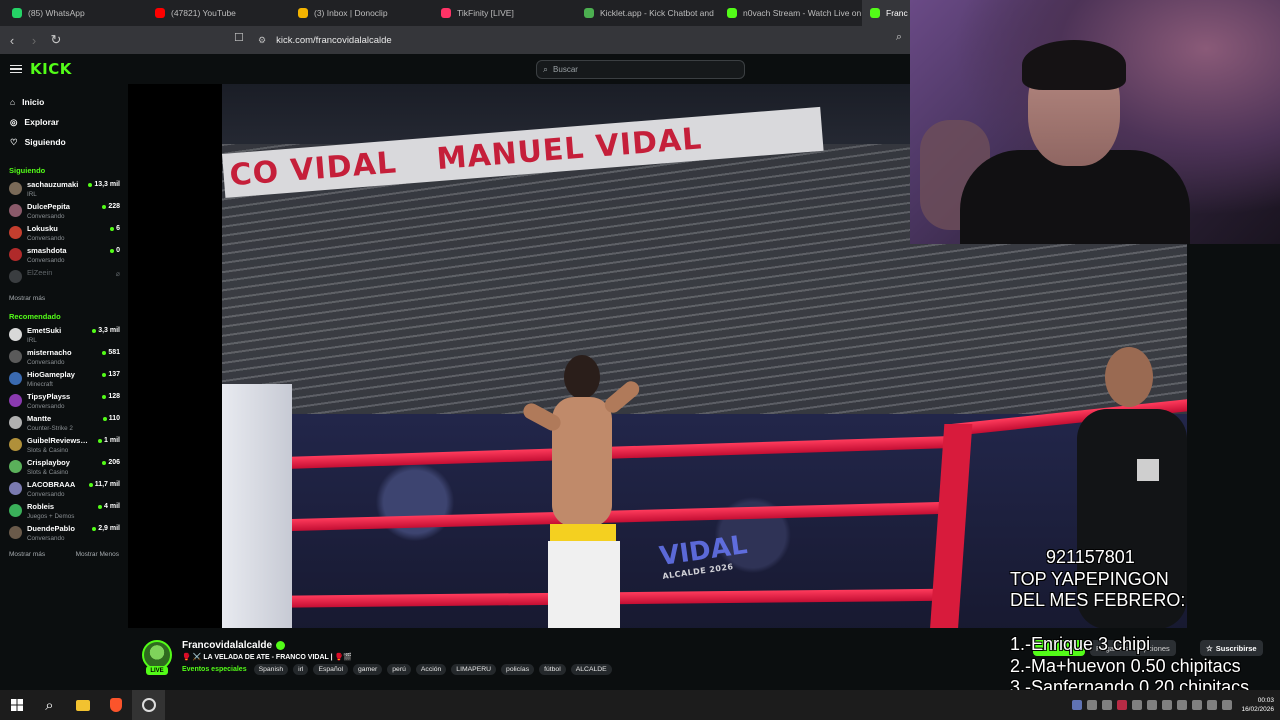 Image resolution: width=1280 pixels, height=720 pixels. What do you see at coordinates (1092, 705) in the screenshot?
I see `tray-mic-icon` at bounding box center [1092, 705].